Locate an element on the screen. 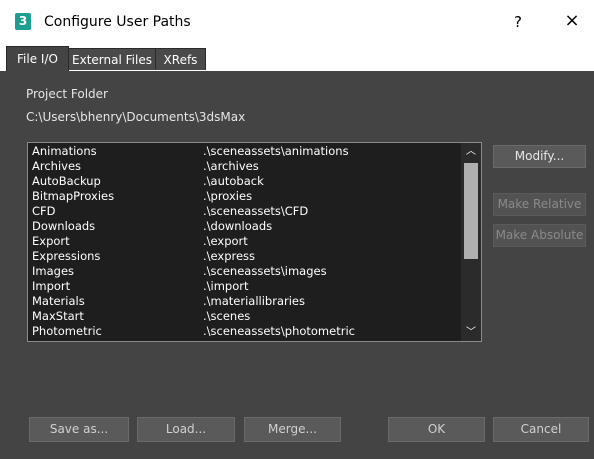 The height and width of the screenshot is (459, 594). path-name: Downloads is located at coordinates (64, 226).